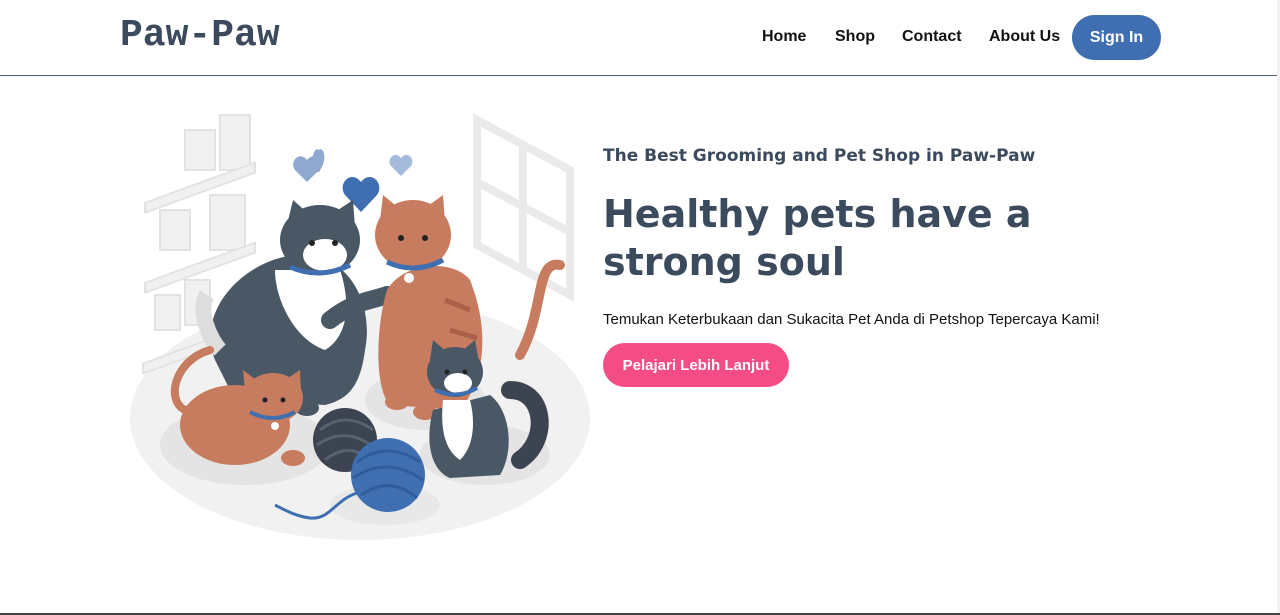  I want to click on hero-headline: Healthy pets have a strong soul, so click(817, 238).